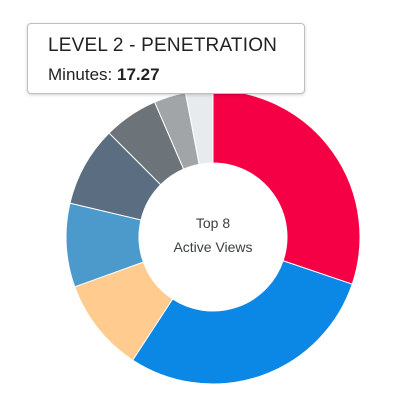  Describe the element at coordinates (80, 74) in the screenshot. I see `tooltip-metric-label: Minutes:` at that location.